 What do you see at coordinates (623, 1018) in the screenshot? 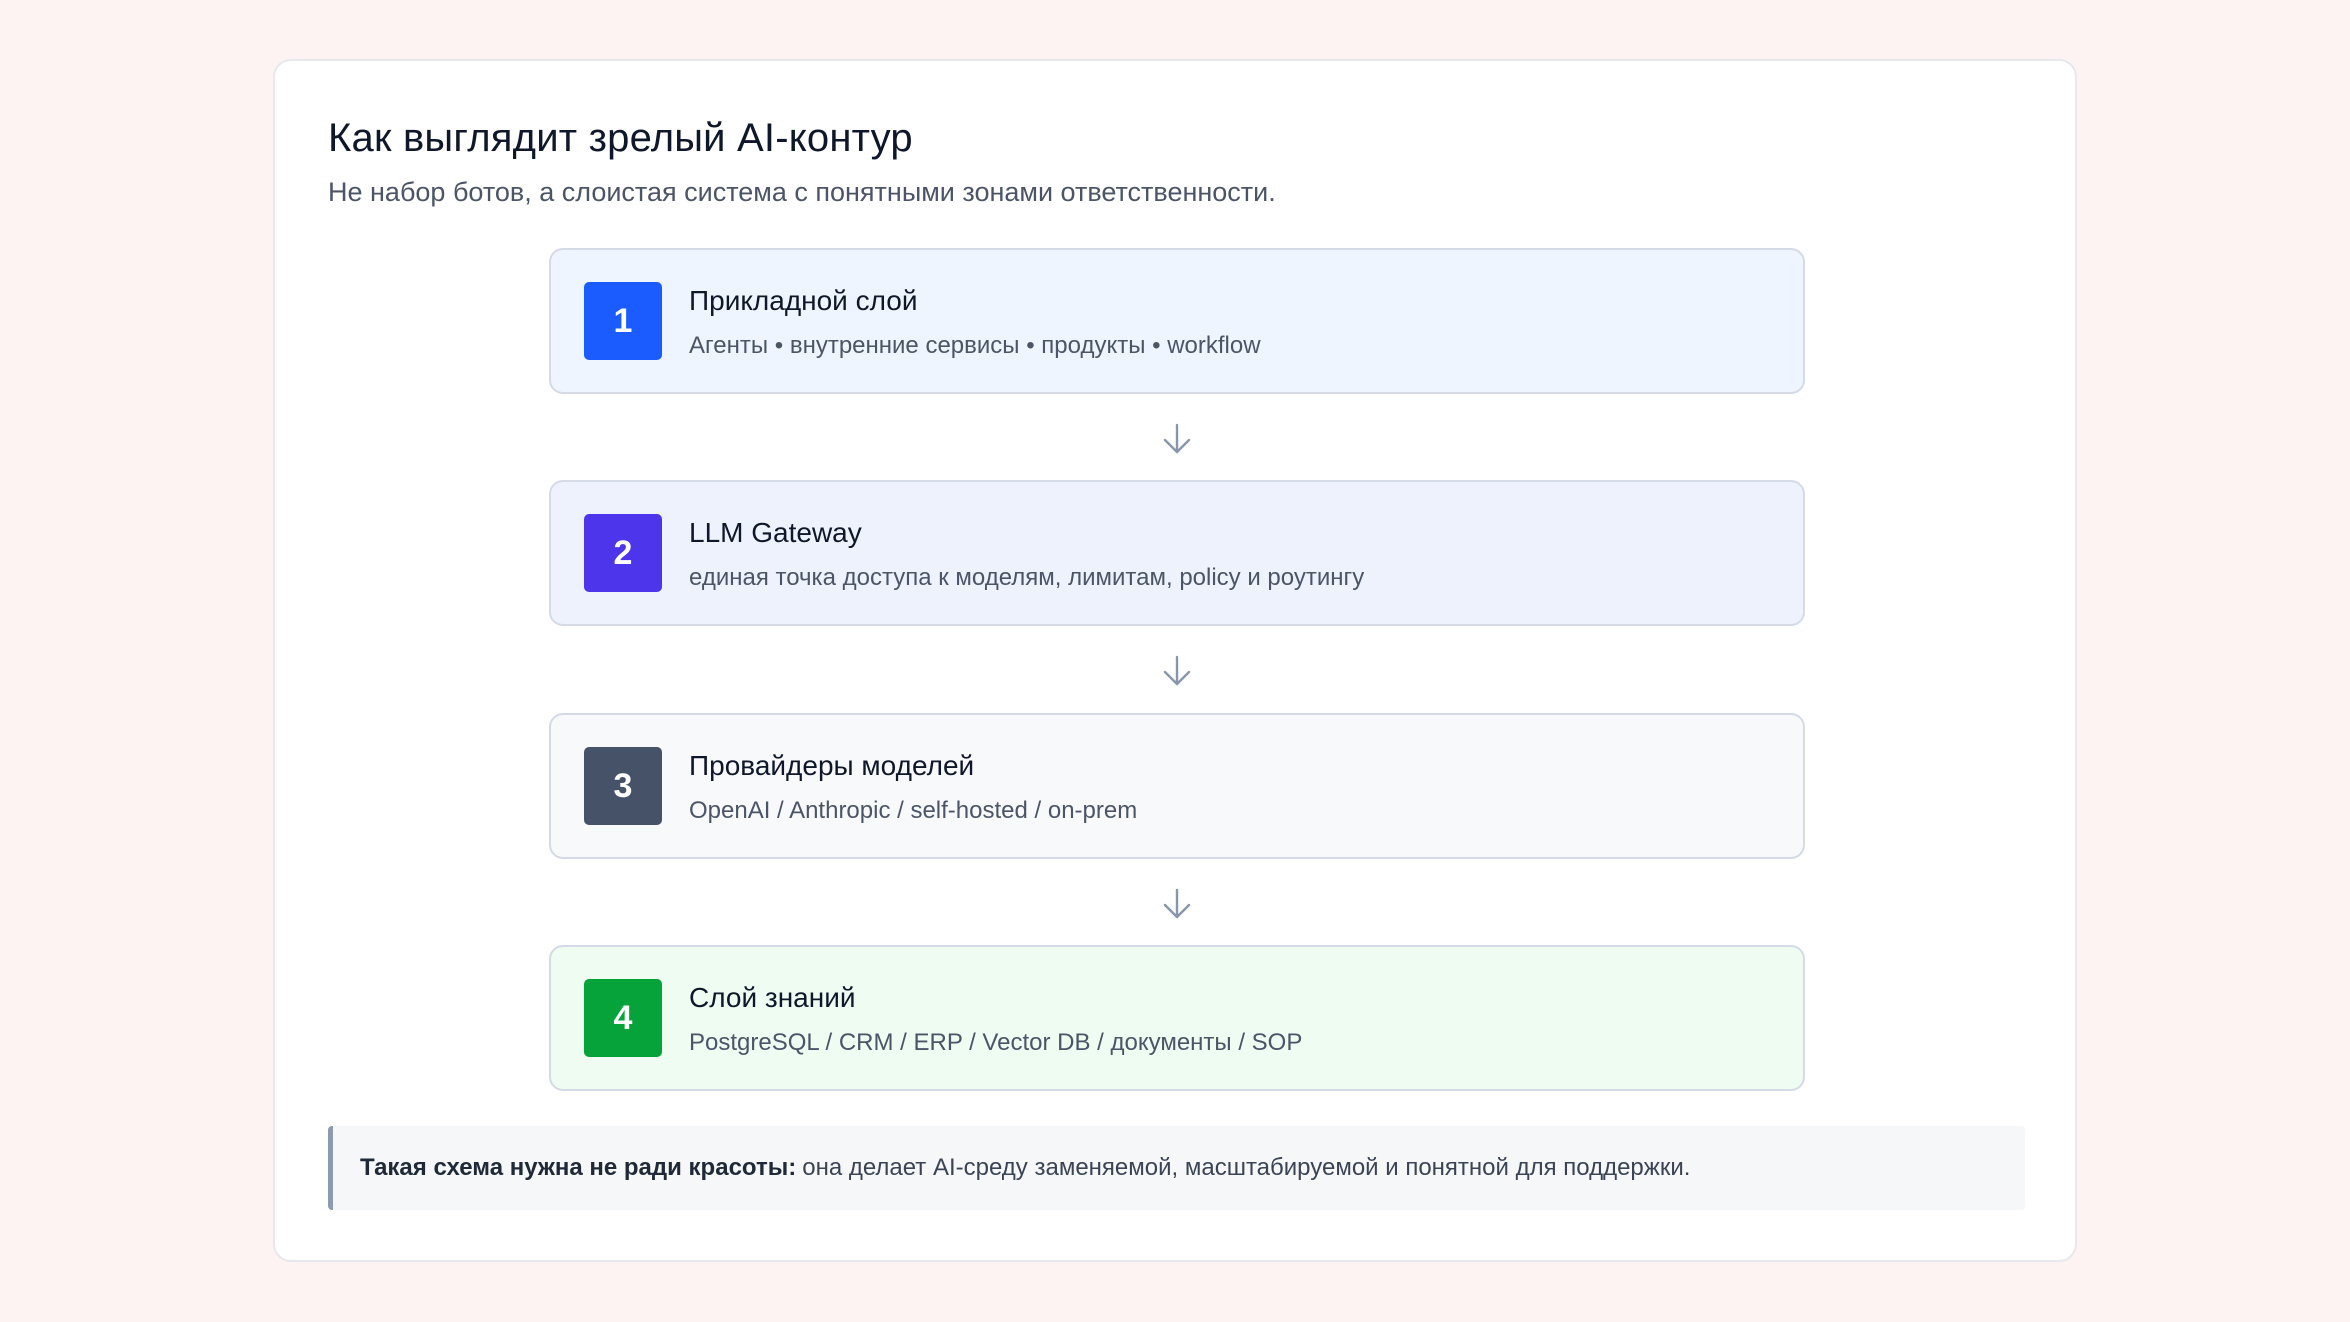
I see `layer-number-badge: 4` at bounding box center [623, 1018].